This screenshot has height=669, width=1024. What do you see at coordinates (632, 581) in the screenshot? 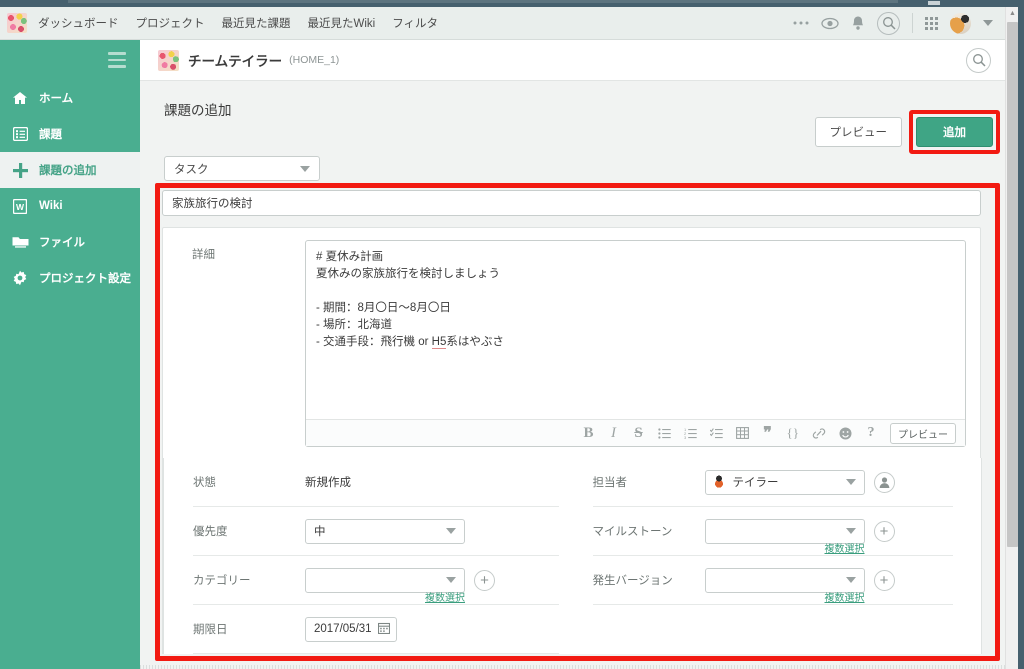
I see `field-label: 発生バージョン` at bounding box center [632, 581].